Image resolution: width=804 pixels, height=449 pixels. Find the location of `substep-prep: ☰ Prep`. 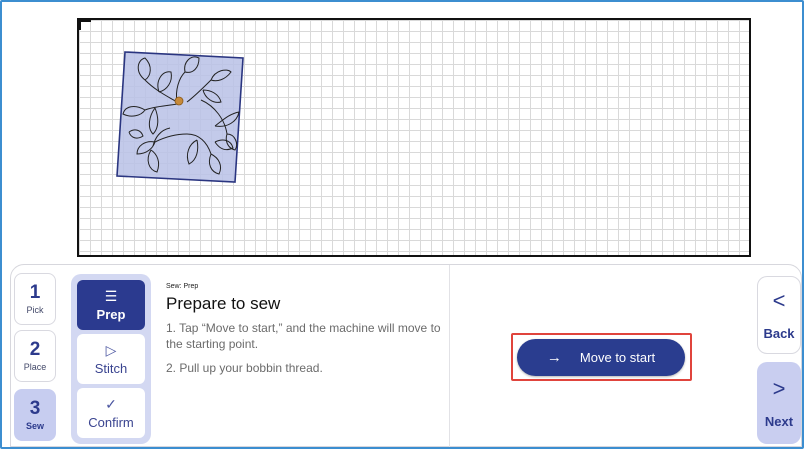

substep-prep: ☰ Prep is located at coordinates (111, 305).